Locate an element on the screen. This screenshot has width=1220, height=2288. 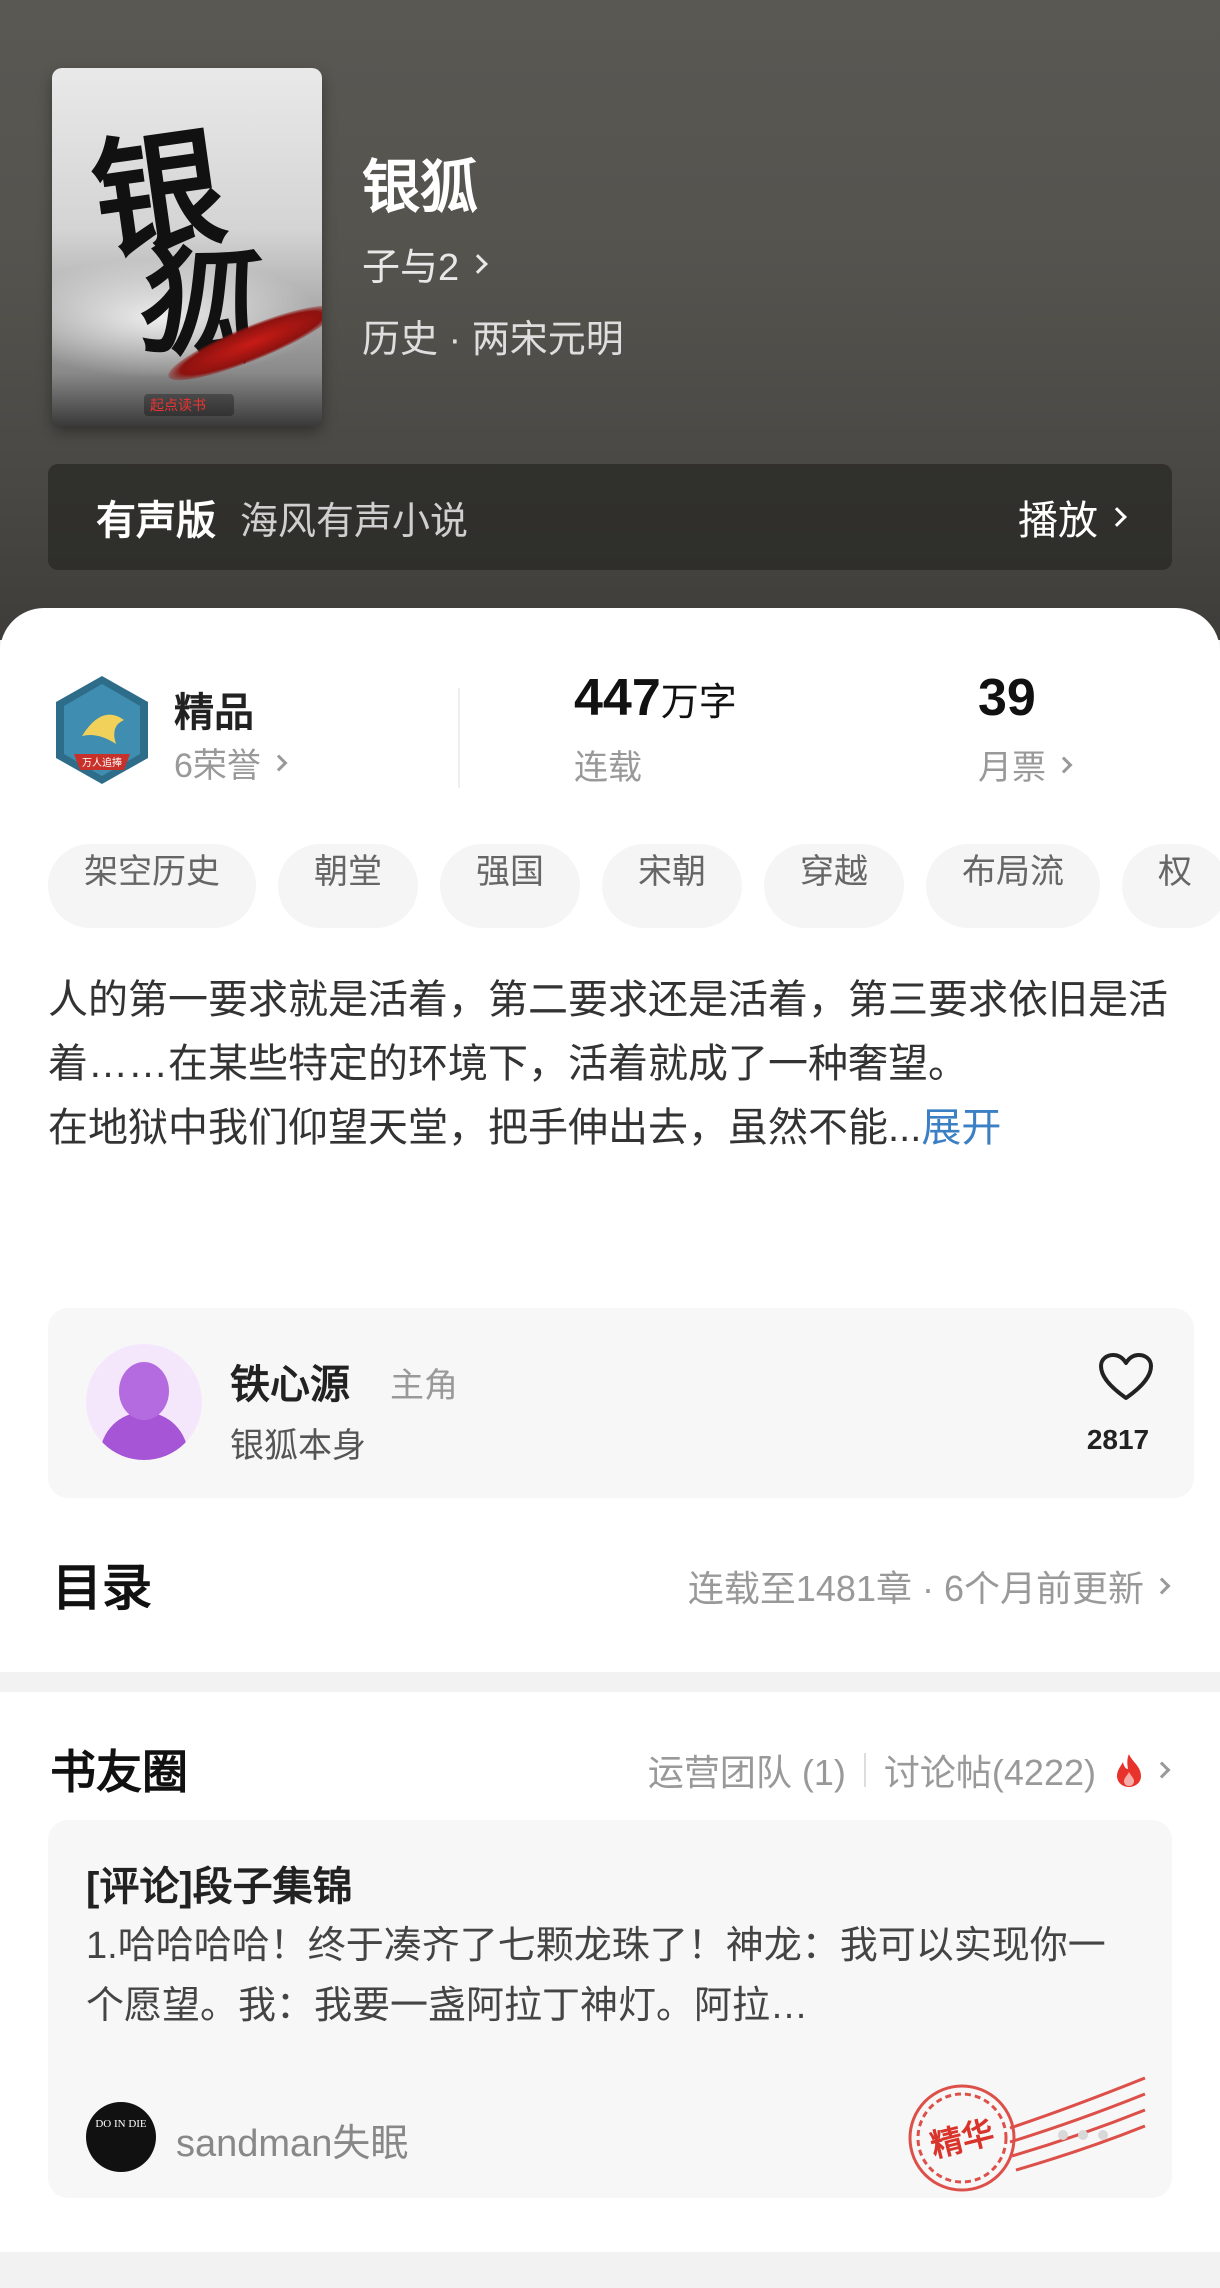
audio-source: 海风有声小说 is located at coordinates (354, 521).